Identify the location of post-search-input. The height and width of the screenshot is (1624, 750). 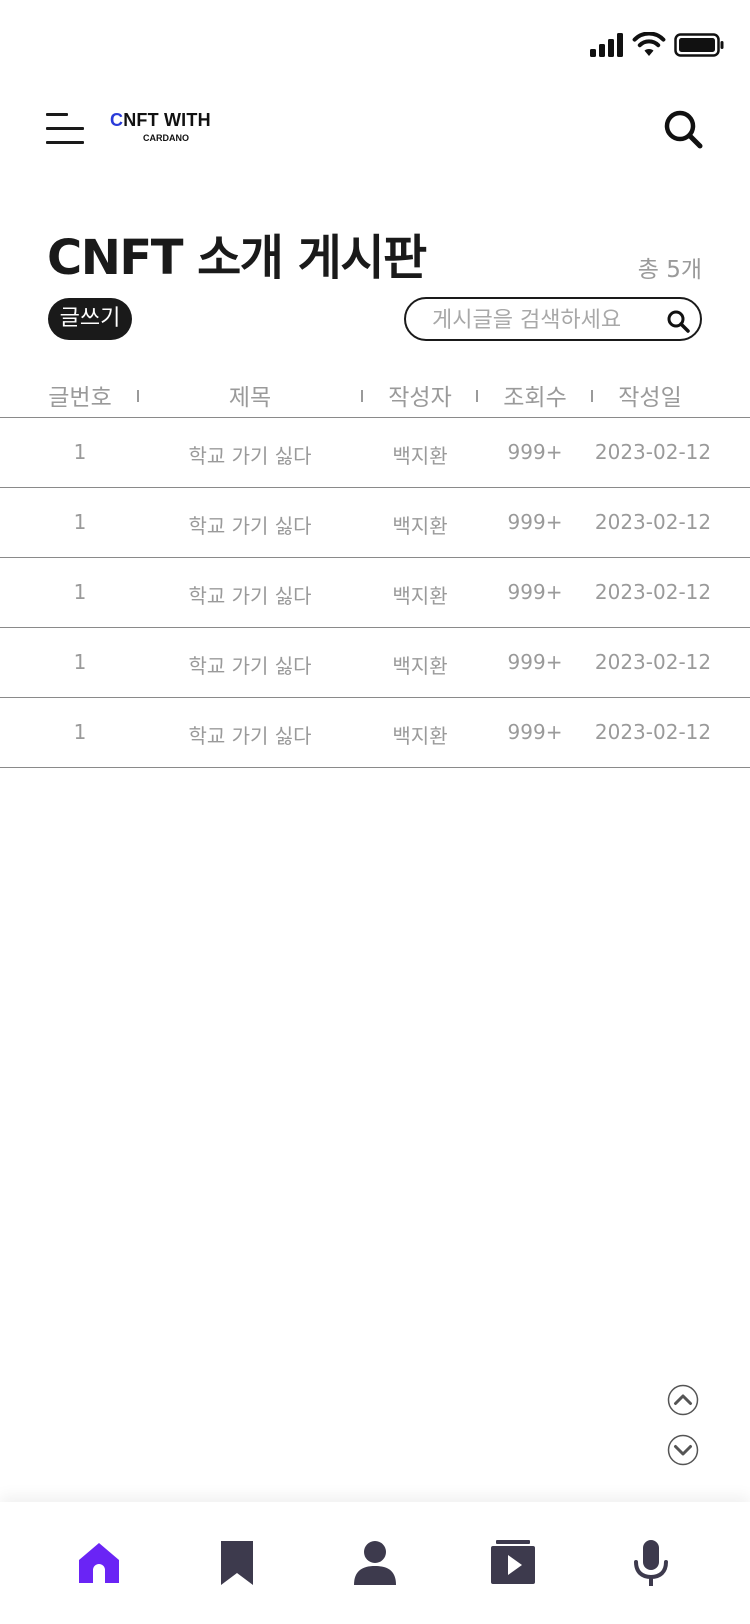
(542, 320).